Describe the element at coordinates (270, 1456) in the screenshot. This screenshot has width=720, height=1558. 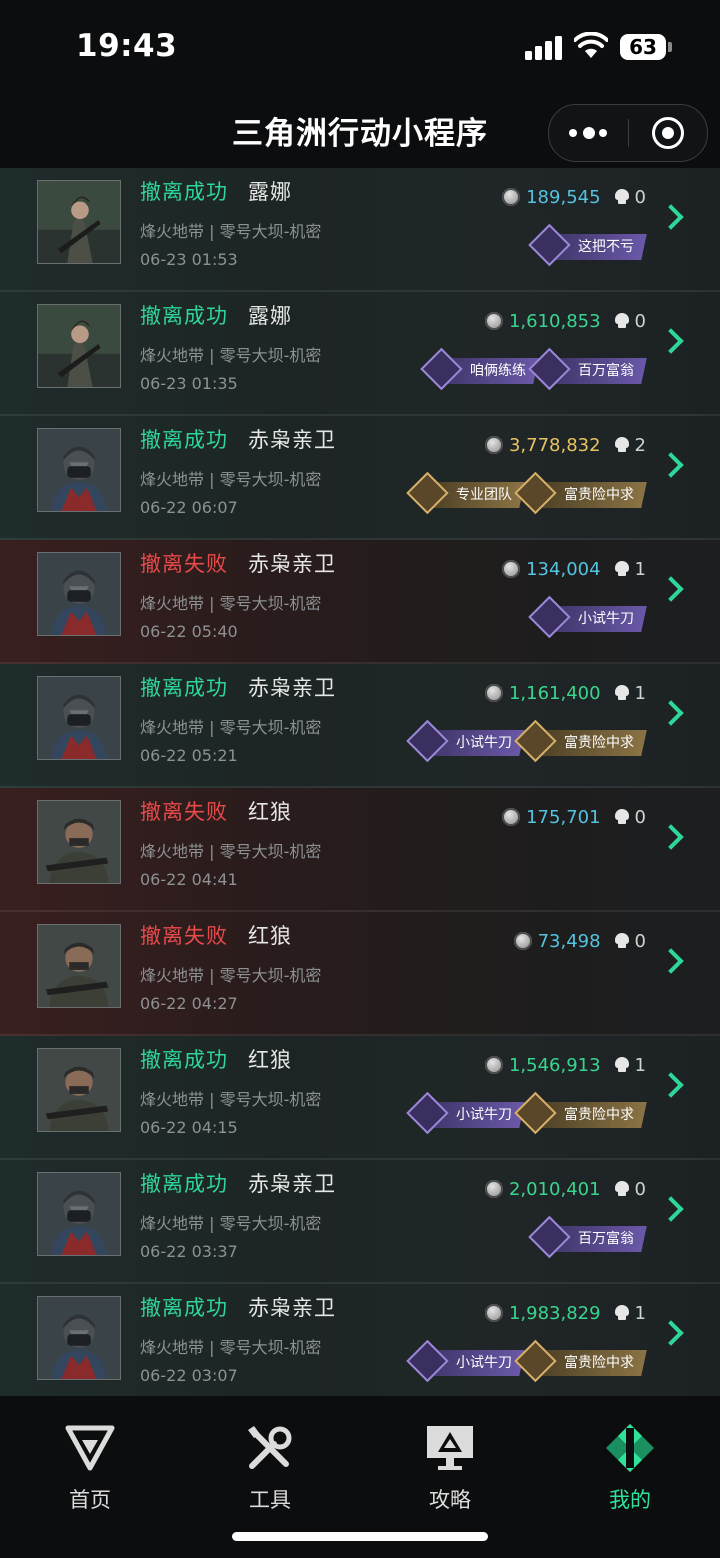
I see `tab-tools: 工具` at that location.